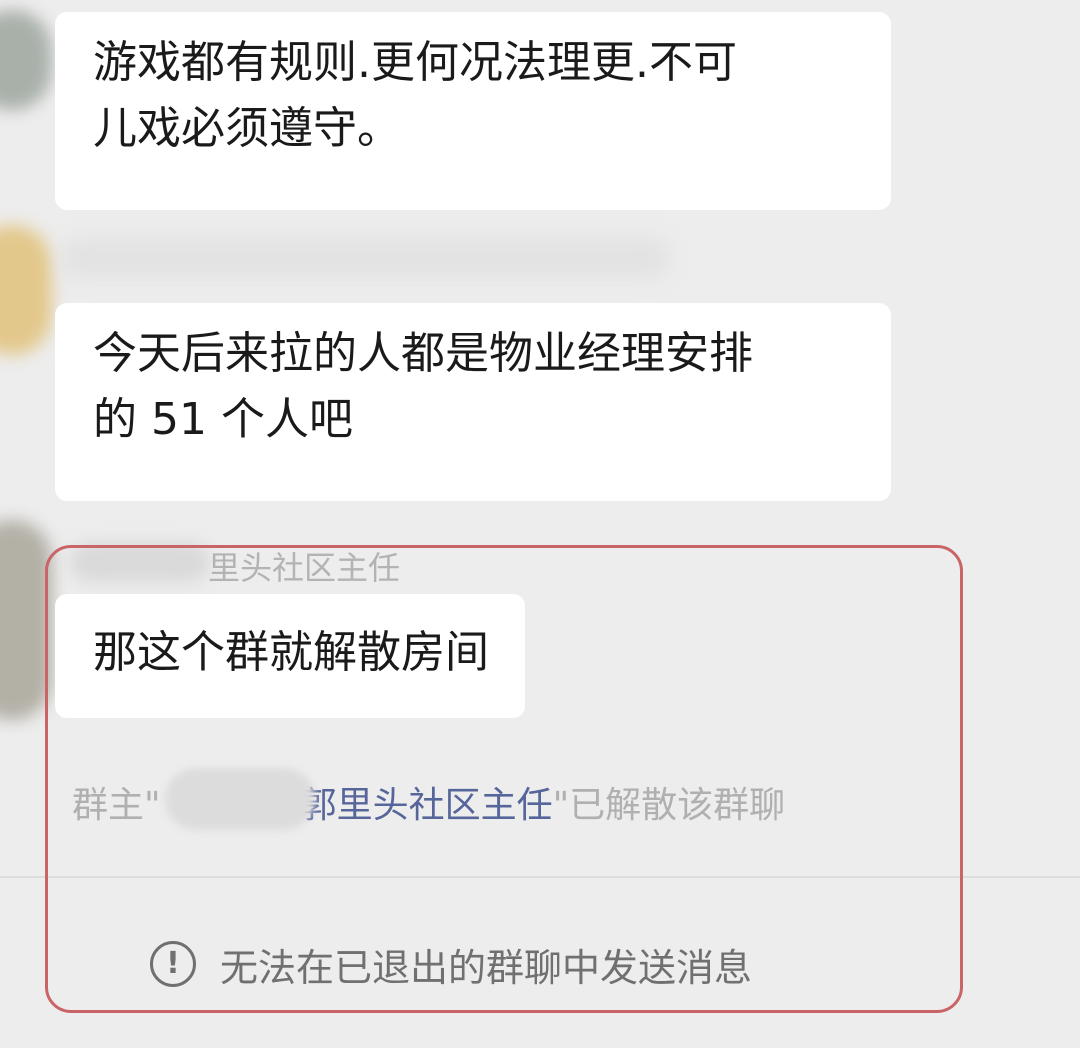  I want to click on blurred-sender-name, so click(365, 258).